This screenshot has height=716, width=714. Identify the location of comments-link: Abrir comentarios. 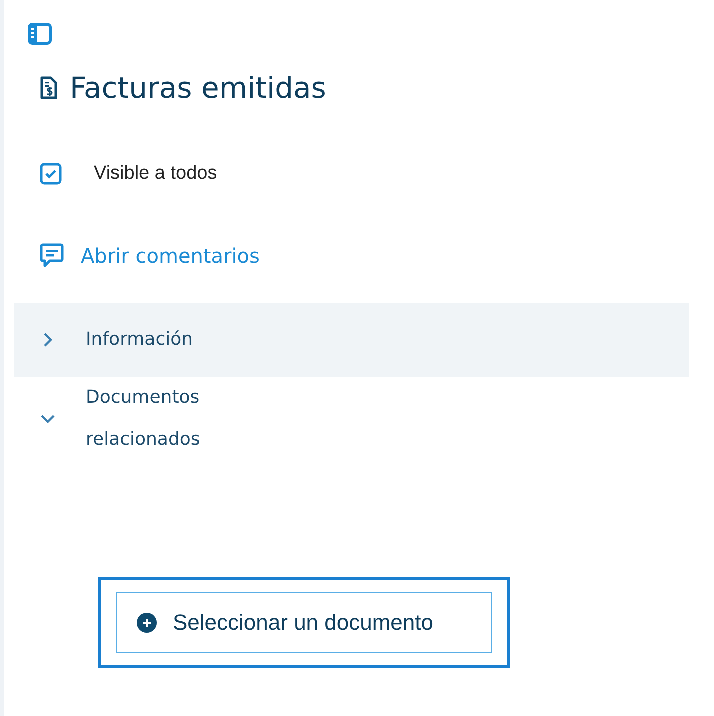
(150, 256).